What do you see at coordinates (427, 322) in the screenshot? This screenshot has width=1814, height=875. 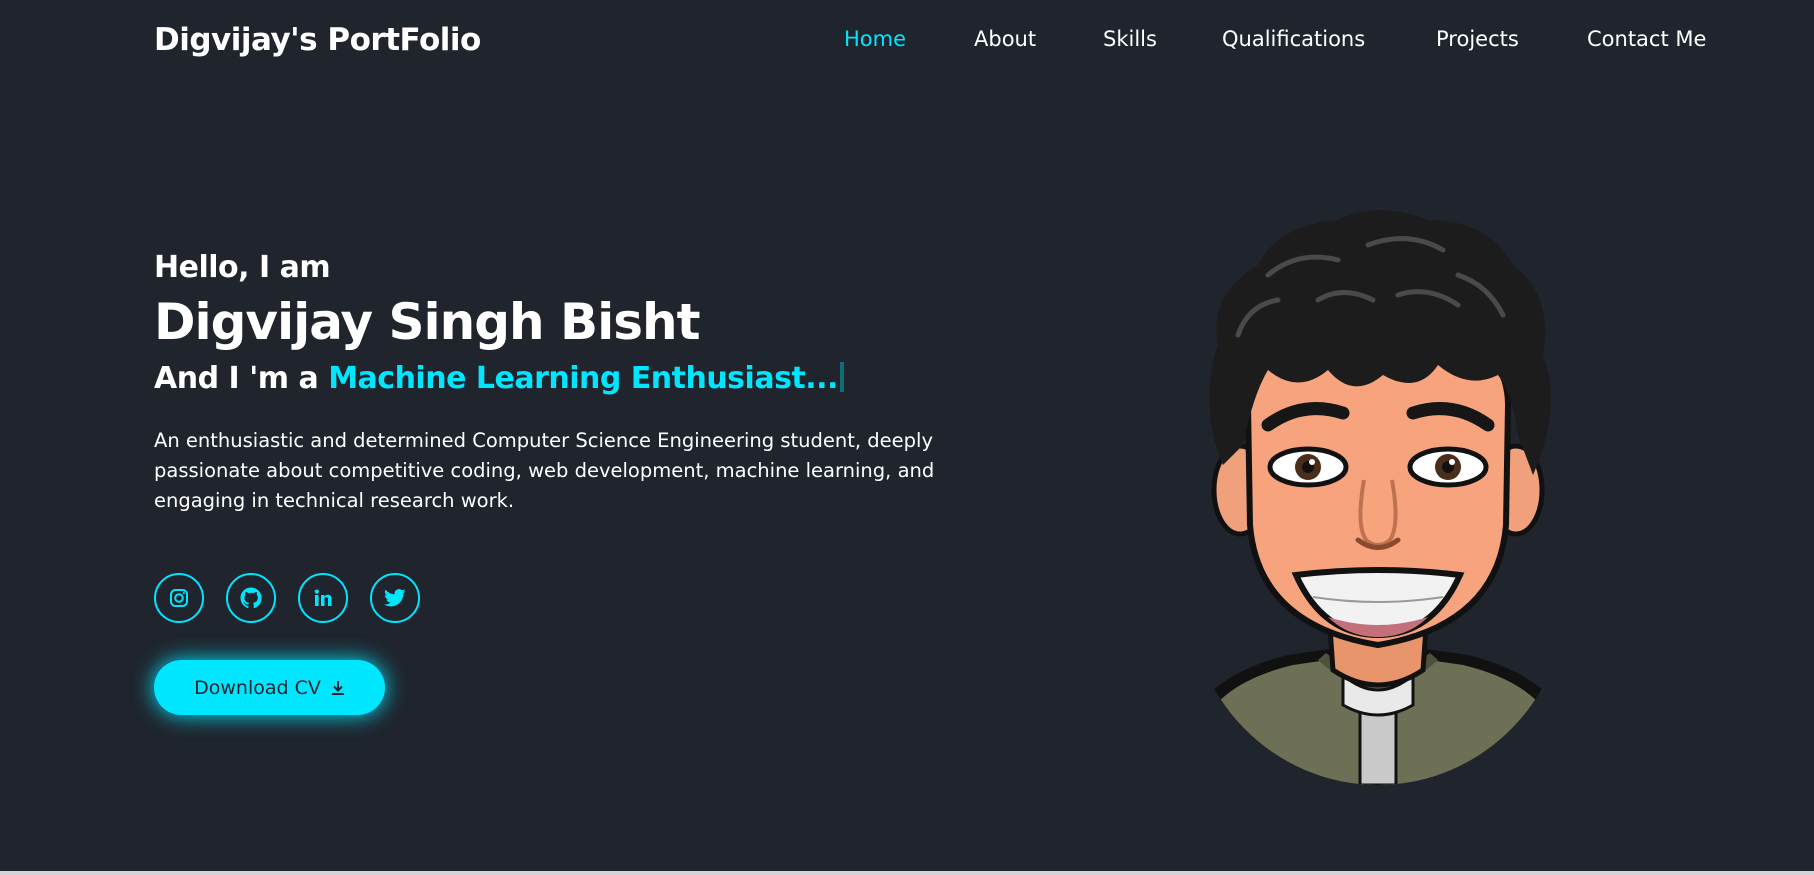 I see `hero-name: Digvijay Singh Bisht` at bounding box center [427, 322].